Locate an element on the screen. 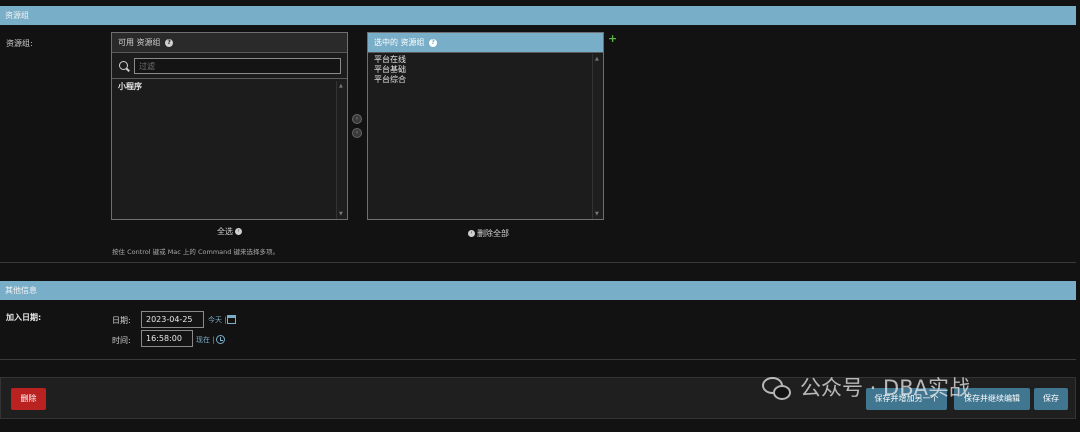  calendar-icon is located at coordinates (231, 319).